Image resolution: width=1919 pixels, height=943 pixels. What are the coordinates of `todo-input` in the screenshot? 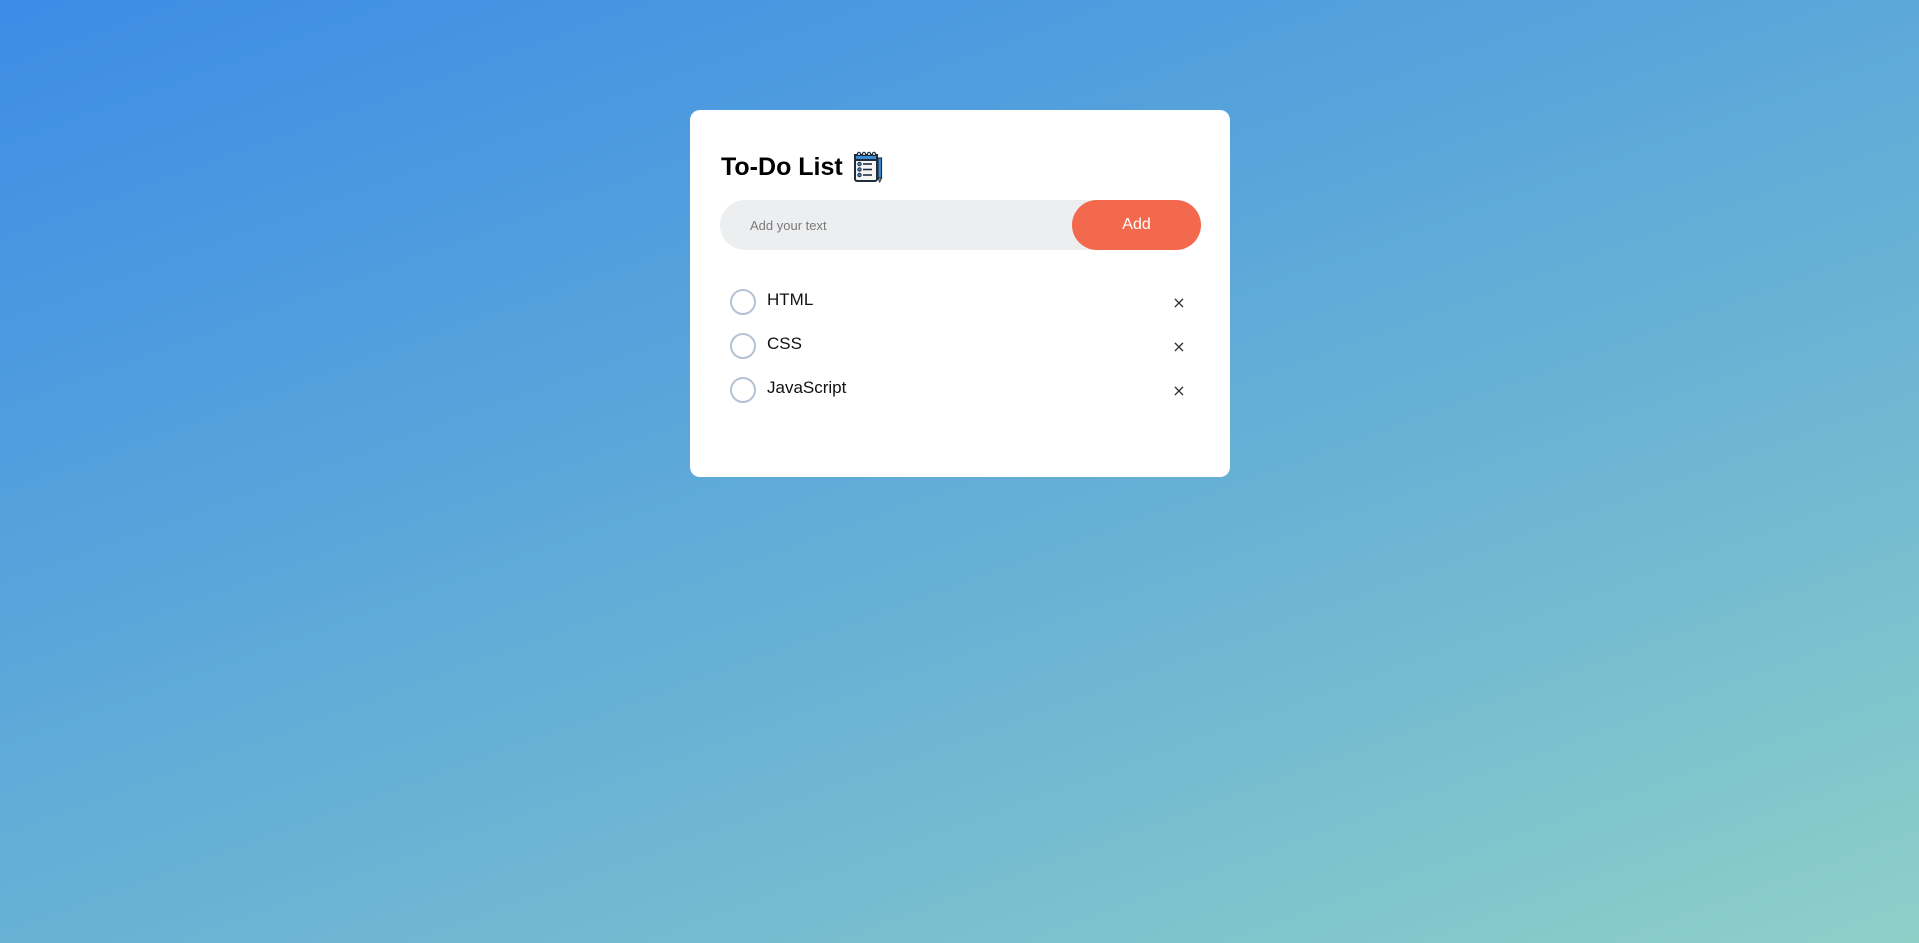 It's located at (890, 225).